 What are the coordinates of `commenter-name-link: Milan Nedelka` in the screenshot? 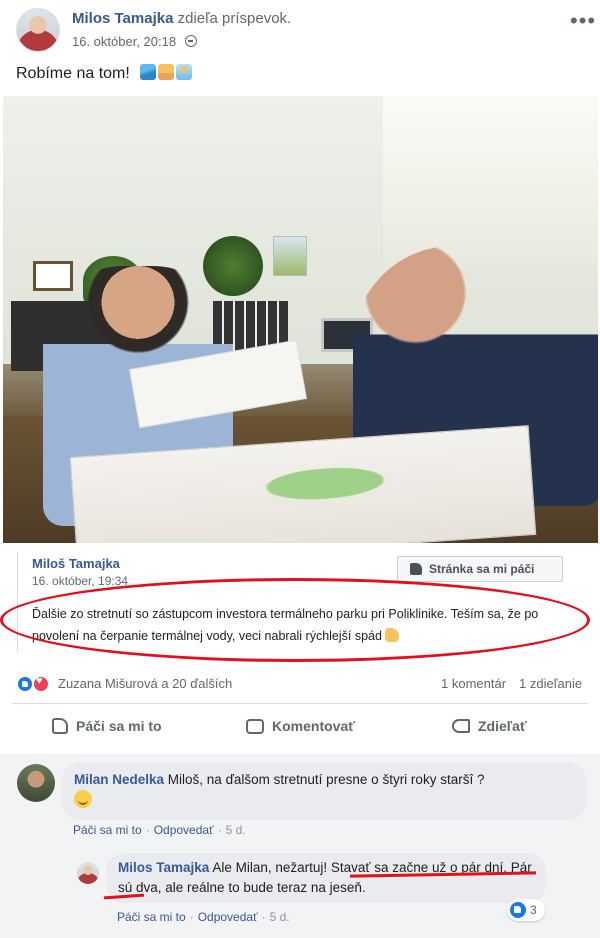 It's located at (119, 779).